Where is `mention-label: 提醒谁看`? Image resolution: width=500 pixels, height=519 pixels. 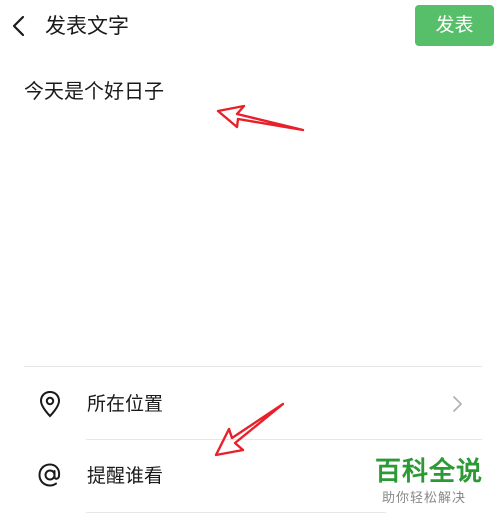 mention-label: 提醒谁看 is located at coordinates (125, 476).